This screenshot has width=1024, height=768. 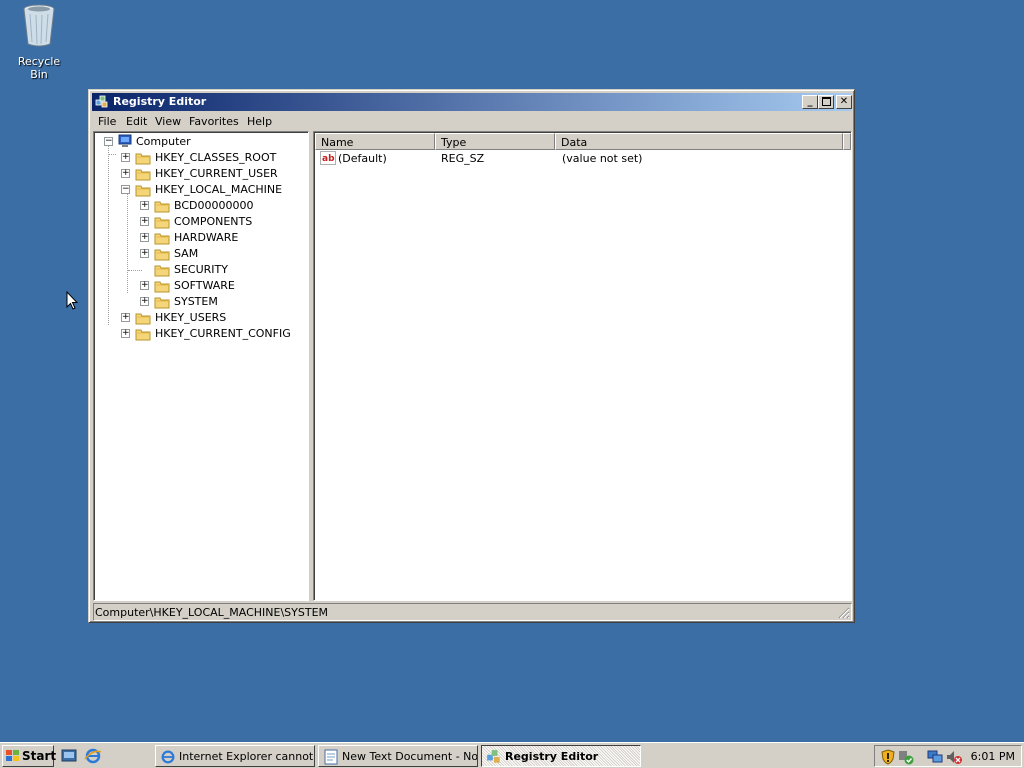 I want to click on security-shield-icon, so click(x=888, y=757).